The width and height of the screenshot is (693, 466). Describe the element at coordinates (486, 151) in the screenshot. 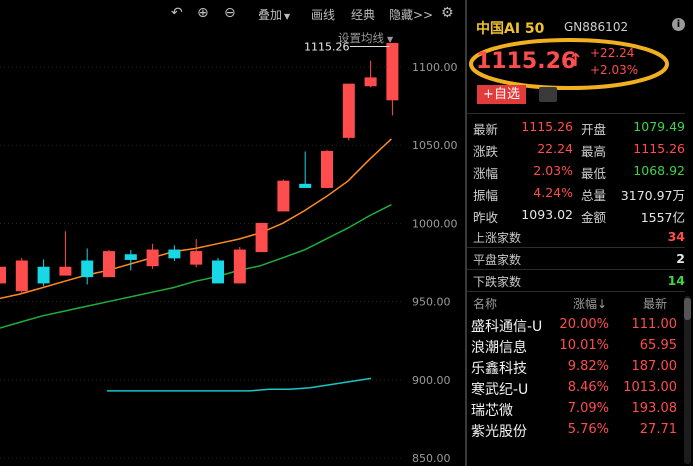

I see `stat-label: 涨跌` at that location.